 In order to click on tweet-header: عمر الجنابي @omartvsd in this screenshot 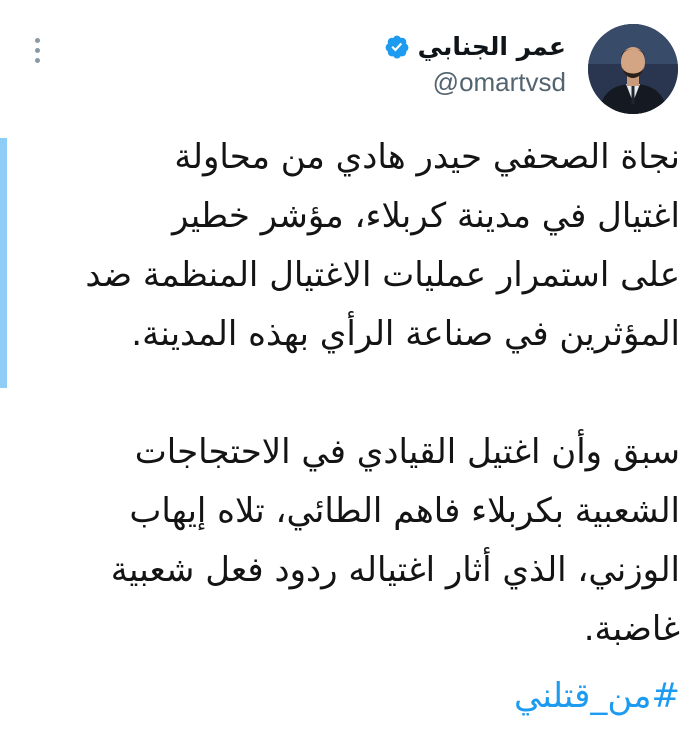, I will do `click(350, 68)`.